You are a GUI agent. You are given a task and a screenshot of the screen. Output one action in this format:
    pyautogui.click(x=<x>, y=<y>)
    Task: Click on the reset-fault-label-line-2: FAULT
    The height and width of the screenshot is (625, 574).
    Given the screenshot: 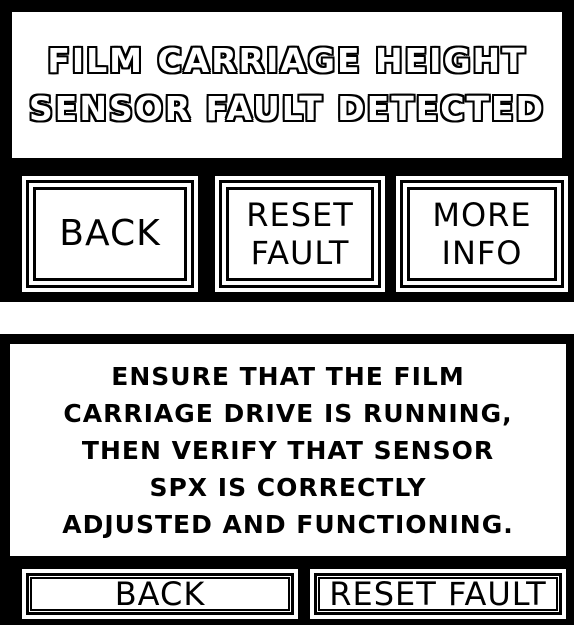 What is the action you would take?
    pyautogui.click(x=300, y=253)
    